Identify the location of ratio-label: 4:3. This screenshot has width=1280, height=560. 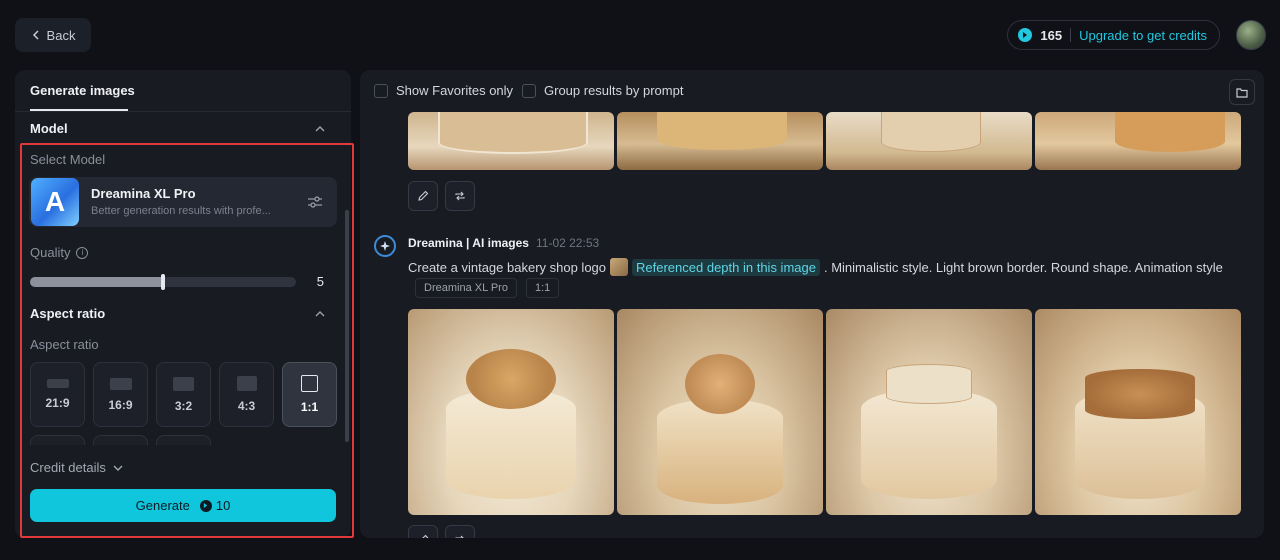
(246, 406).